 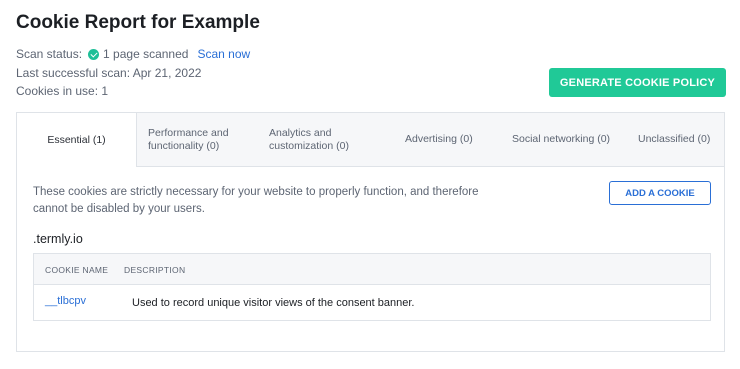 I want to click on cookie-name-link: __tlbcpv, so click(x=65, y=301).